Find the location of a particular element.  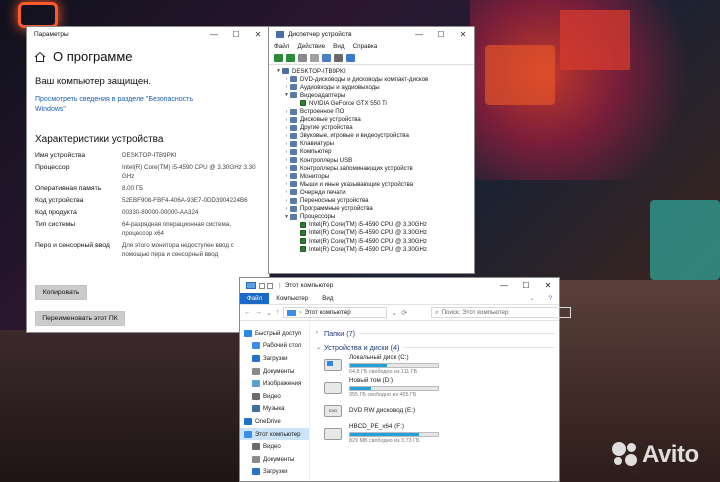

folder-icon is located at coordinates (270, 285).